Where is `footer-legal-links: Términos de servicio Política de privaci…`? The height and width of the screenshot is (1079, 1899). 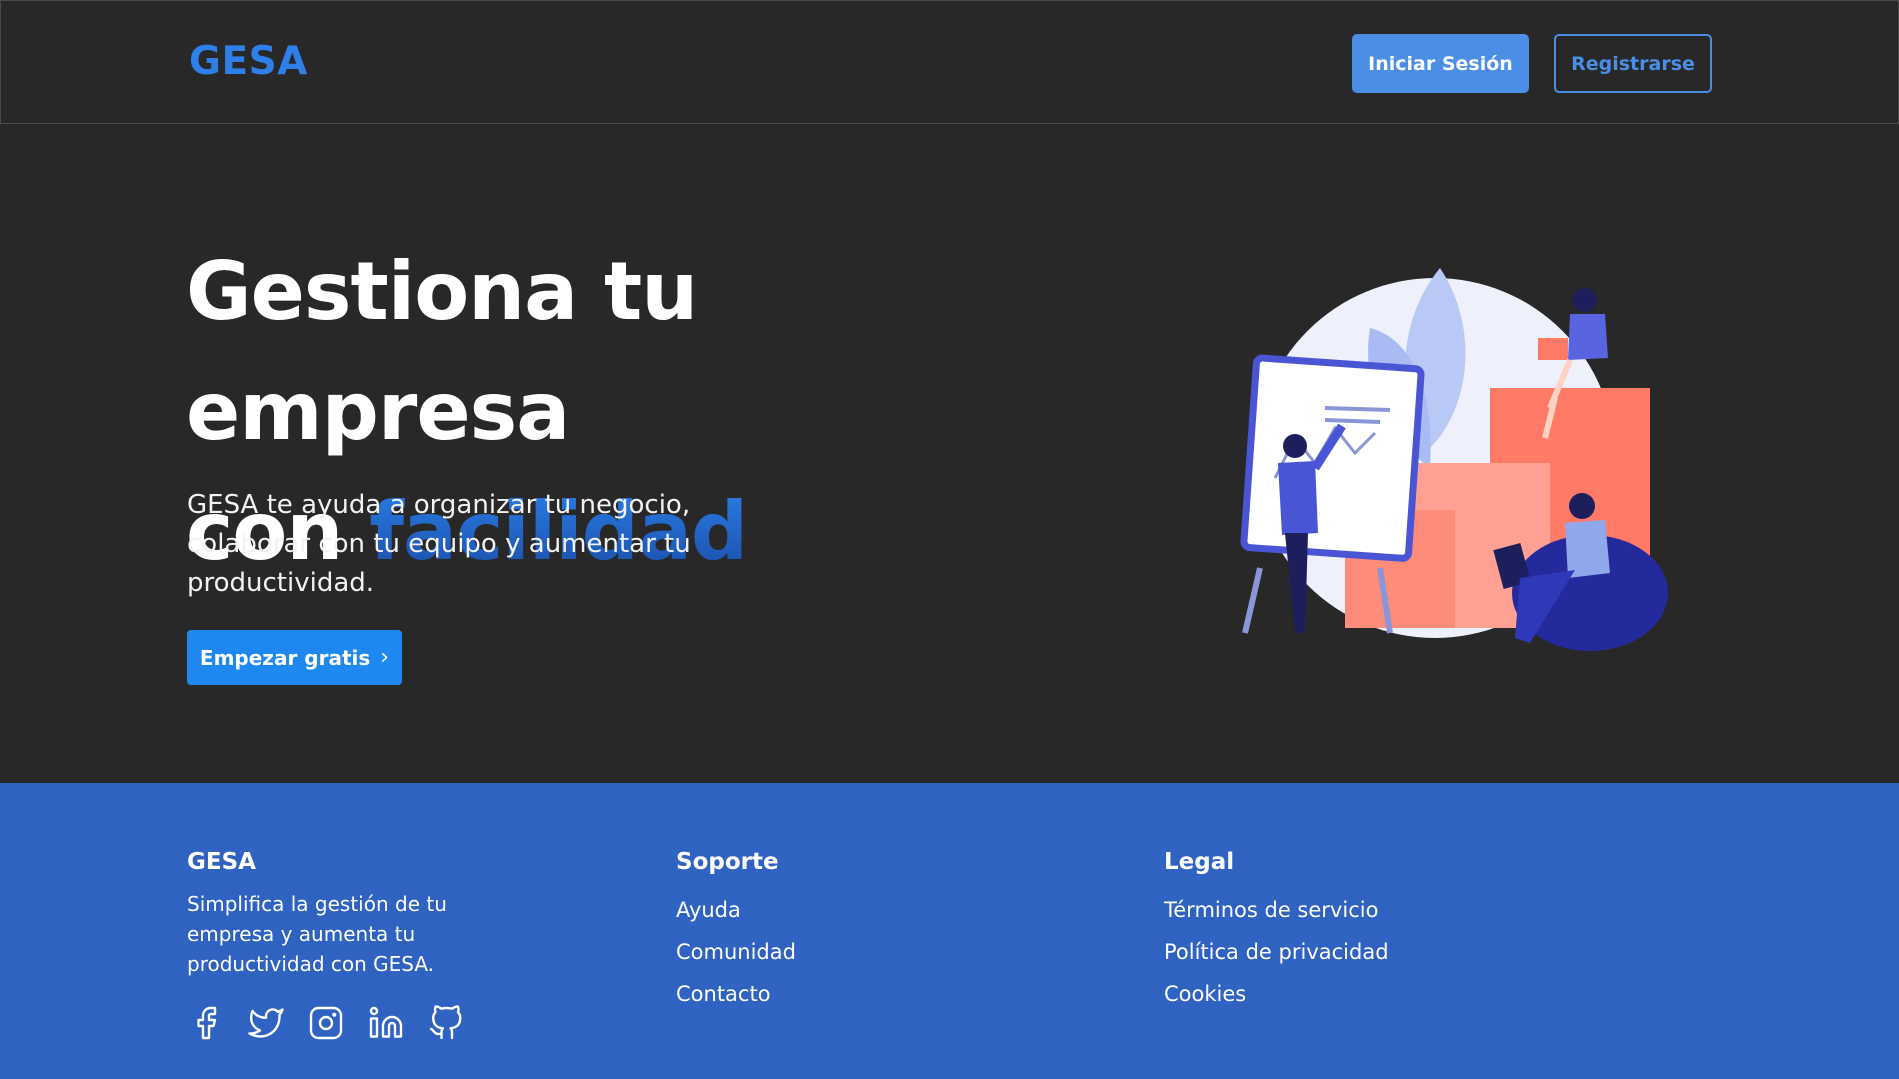 footer-legal-links: Términos de servicio Política de privaci… is located at coordinates (1276, 952).